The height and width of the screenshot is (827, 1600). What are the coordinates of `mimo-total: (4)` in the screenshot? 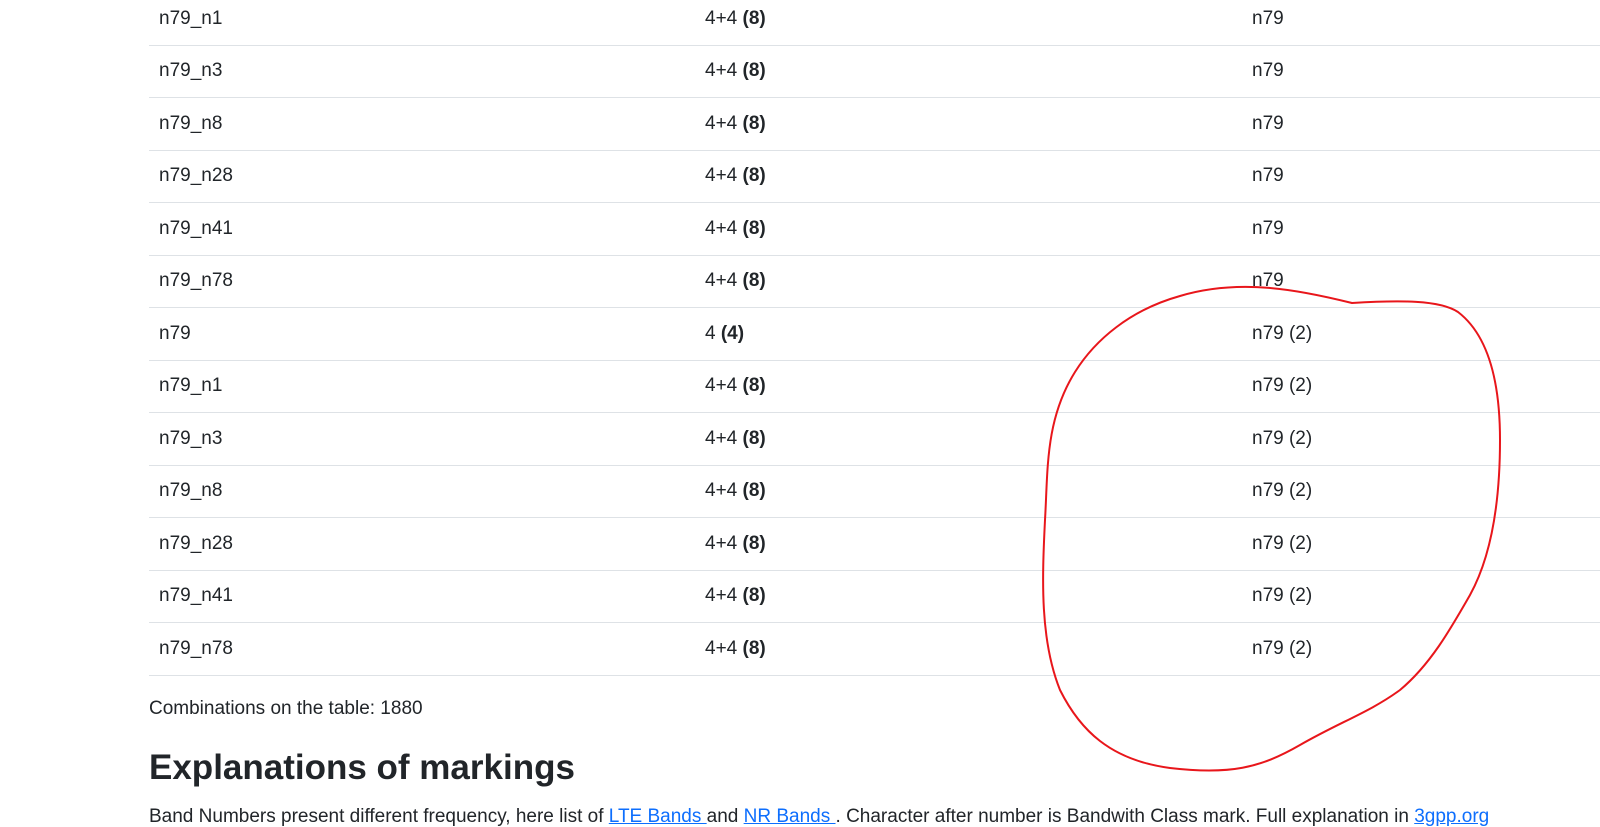 It's located at (732, 333).